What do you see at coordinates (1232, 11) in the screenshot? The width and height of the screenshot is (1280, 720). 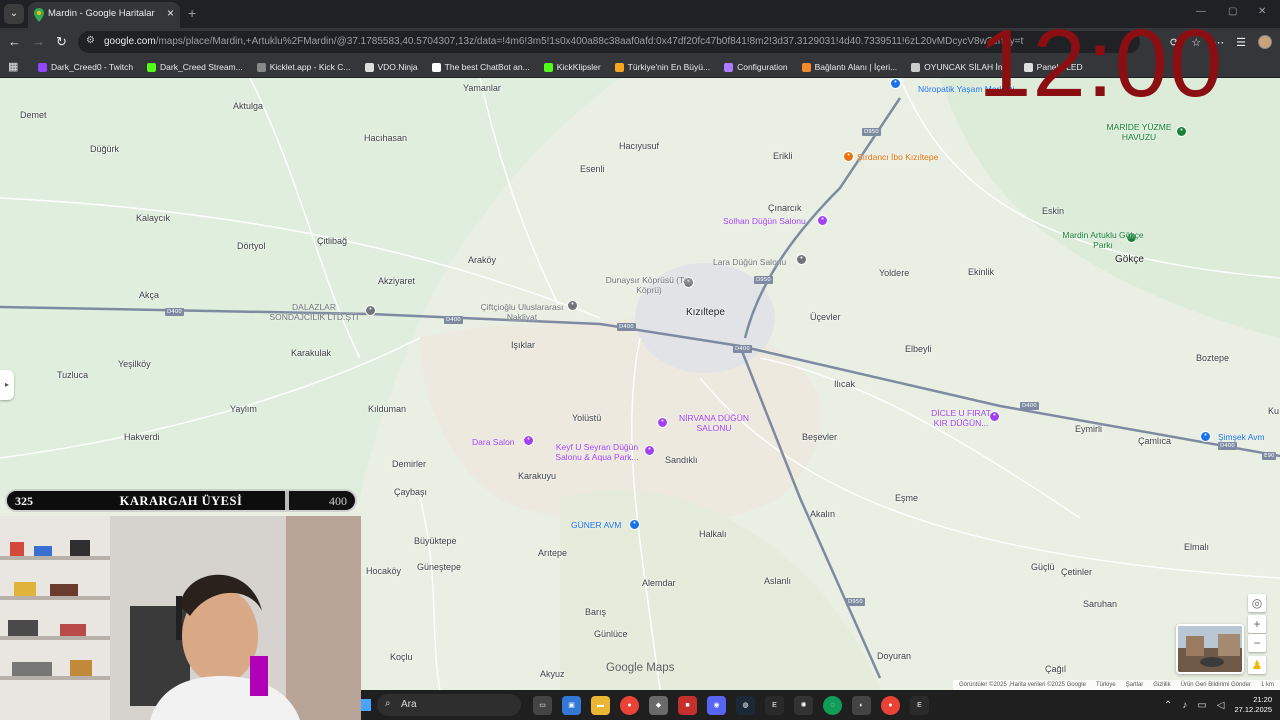 I see `maximize-icon: ▢` at bounding box center [1232, 11].